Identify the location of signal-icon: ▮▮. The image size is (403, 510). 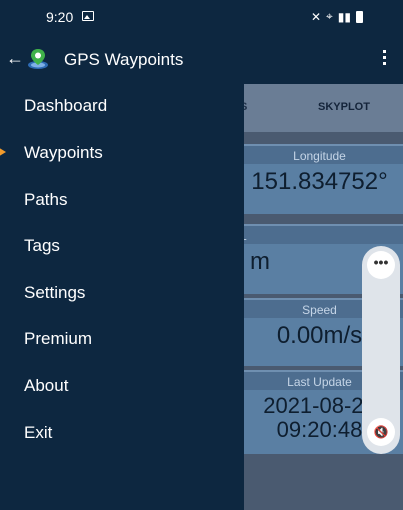
(344, 16).